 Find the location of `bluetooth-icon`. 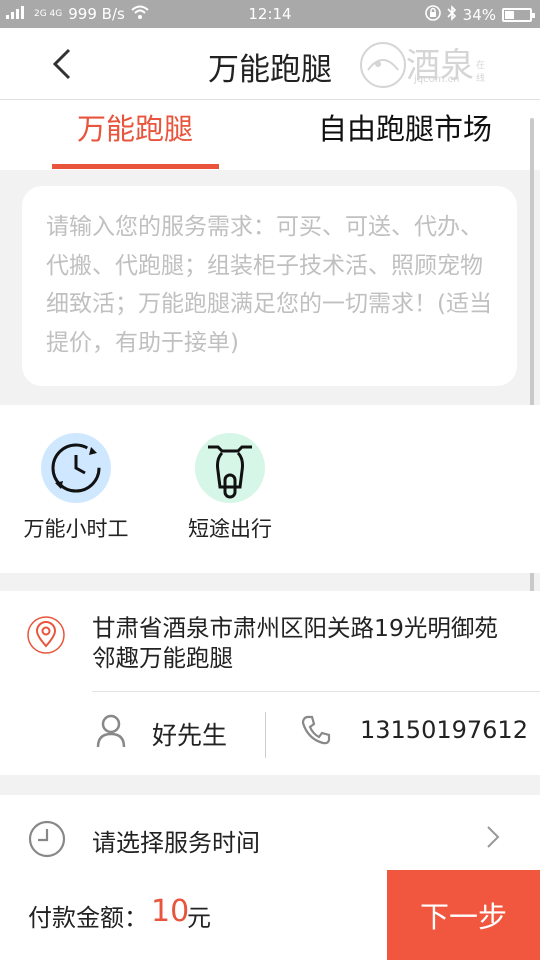

bluetooth-icon is located at coordinates (452, 15).